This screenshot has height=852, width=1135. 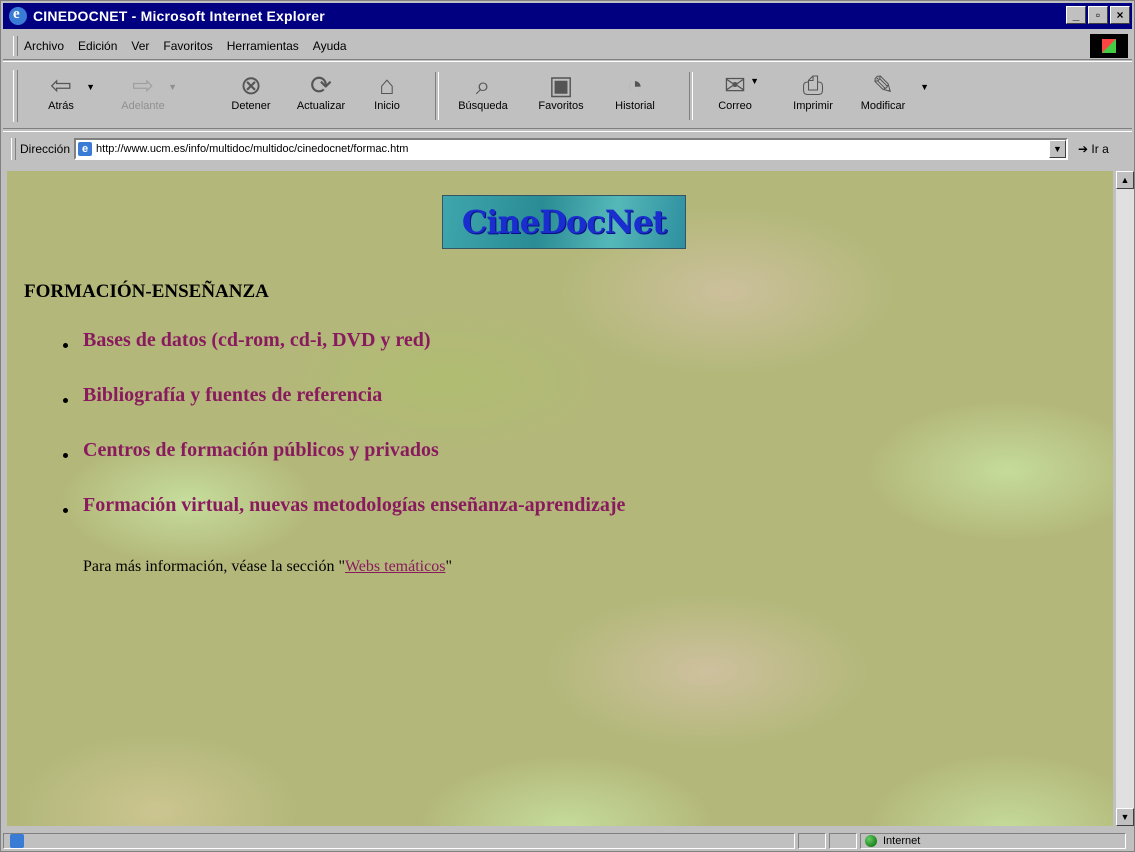 I want to click on search-button: ⌕ Búsqueda, so click(x=483, y=91).